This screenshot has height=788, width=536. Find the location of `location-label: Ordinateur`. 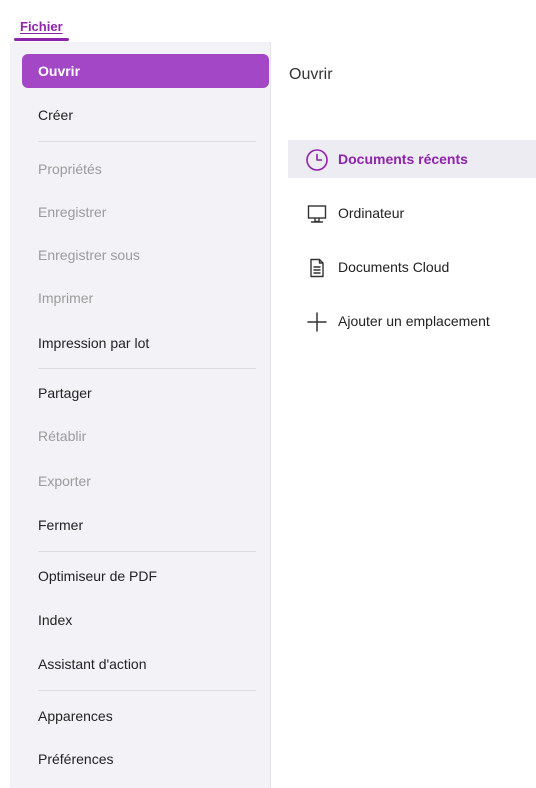

location-label: Ordinateur is located at coordinates (371, 213).